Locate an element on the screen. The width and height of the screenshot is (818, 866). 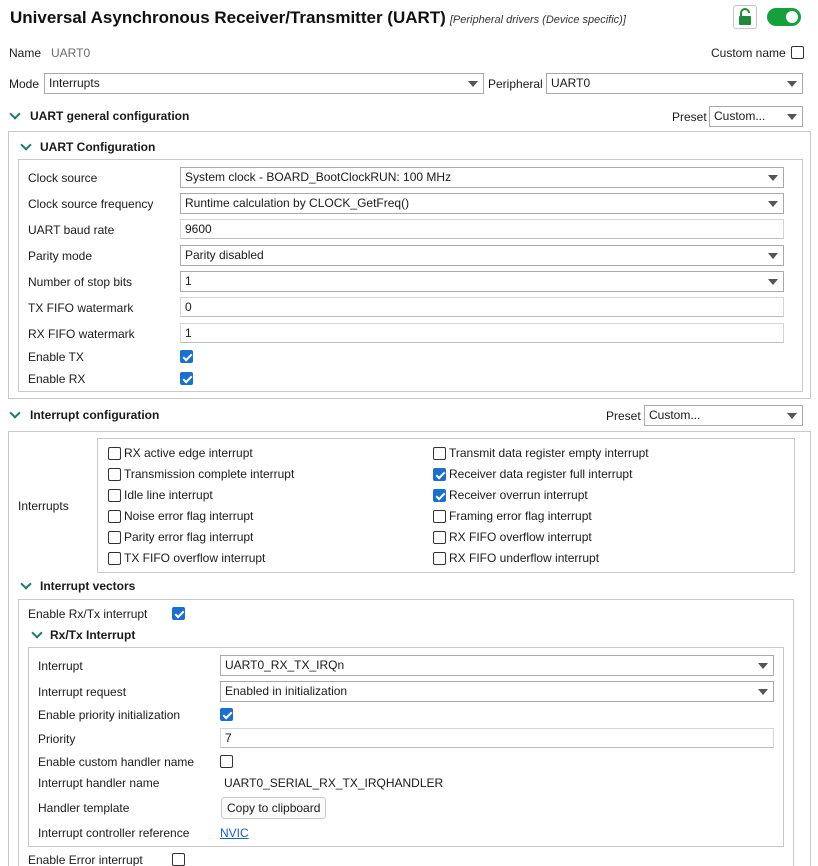
interrupt-preset-label: Preset is located at coordinates (623, 416).